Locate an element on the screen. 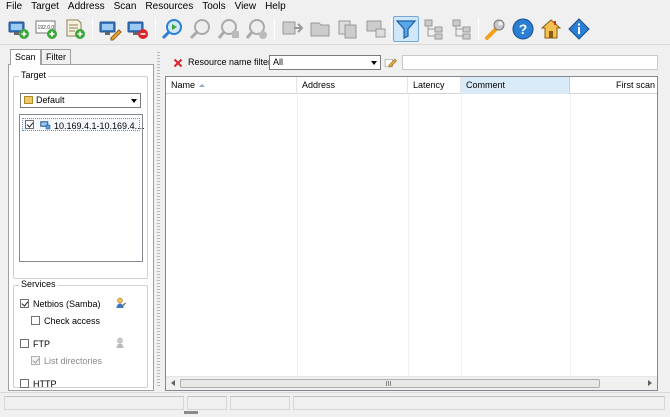 The width and height of the screenshot is (670, 417). column-comment: Comment is located at coordinates (515, 85).